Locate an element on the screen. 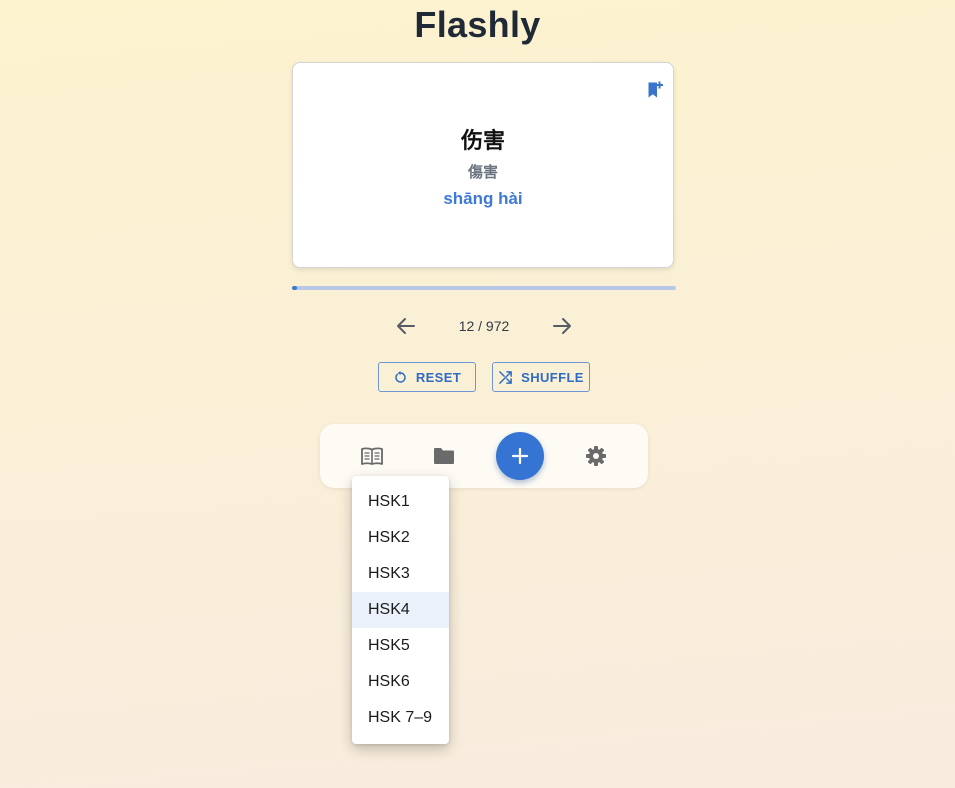 The height and width of the screenshot is (788, 955). add-card-button is located at coordinates (520, 456).